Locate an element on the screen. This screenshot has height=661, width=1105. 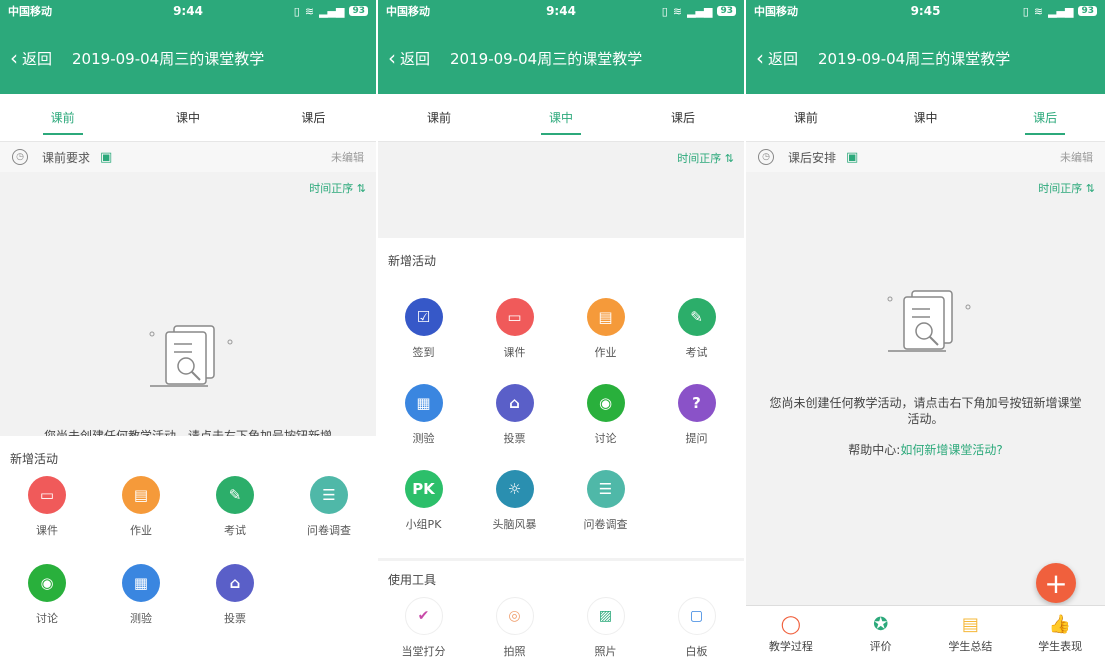
add-activity-fab: + is located at coordinates (1056, 583).